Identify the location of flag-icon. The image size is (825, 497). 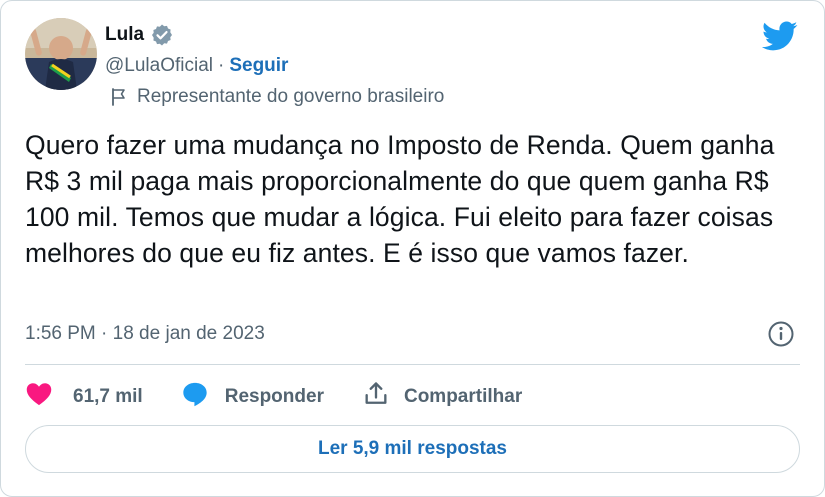
(119, 97).